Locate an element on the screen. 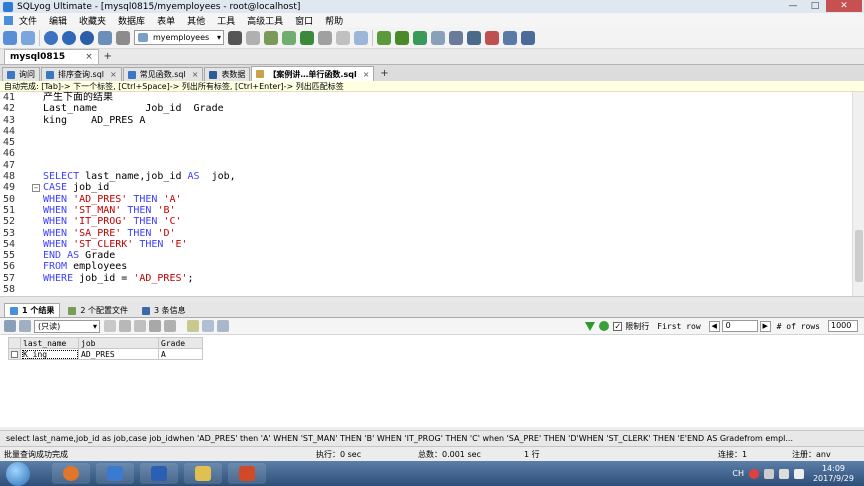  scheduler-icon is located at coordinates (438, 37).